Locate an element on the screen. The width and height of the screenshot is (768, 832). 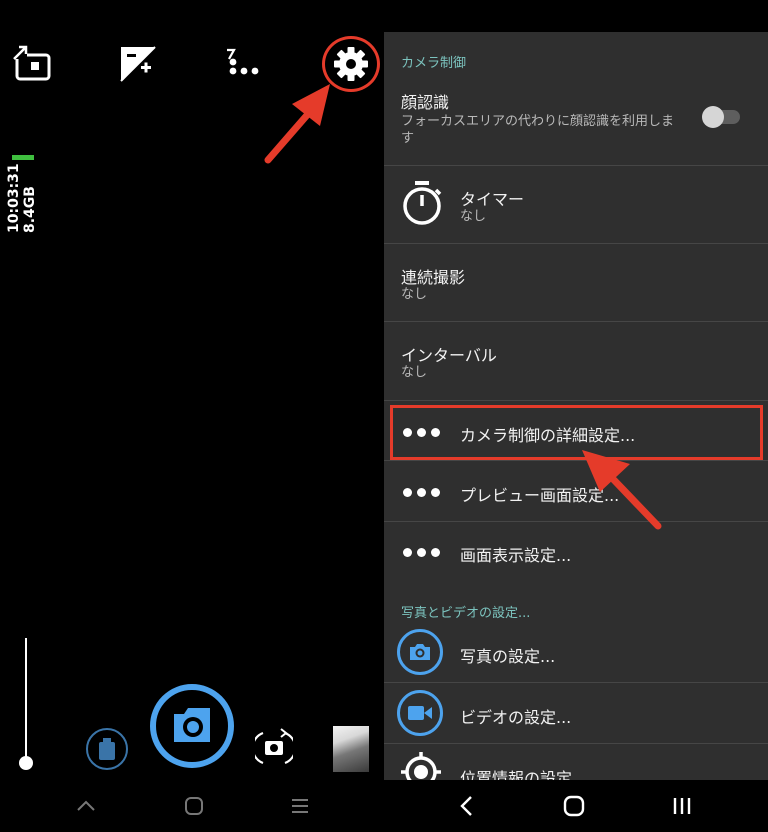
timer-title: タイマー is located at coordinates (492, 199).